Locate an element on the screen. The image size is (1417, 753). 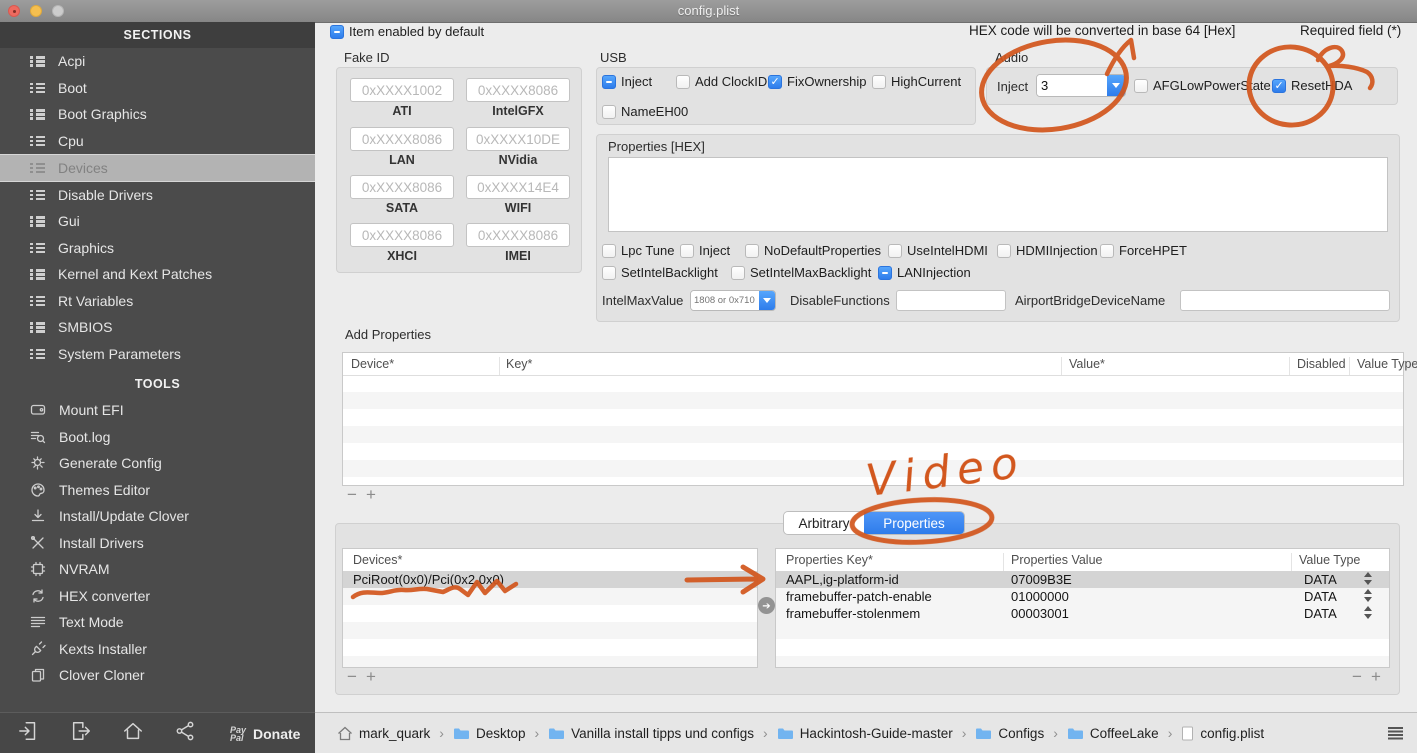
paypal-icon: Pay Pal is located at coordinates (238, 733).